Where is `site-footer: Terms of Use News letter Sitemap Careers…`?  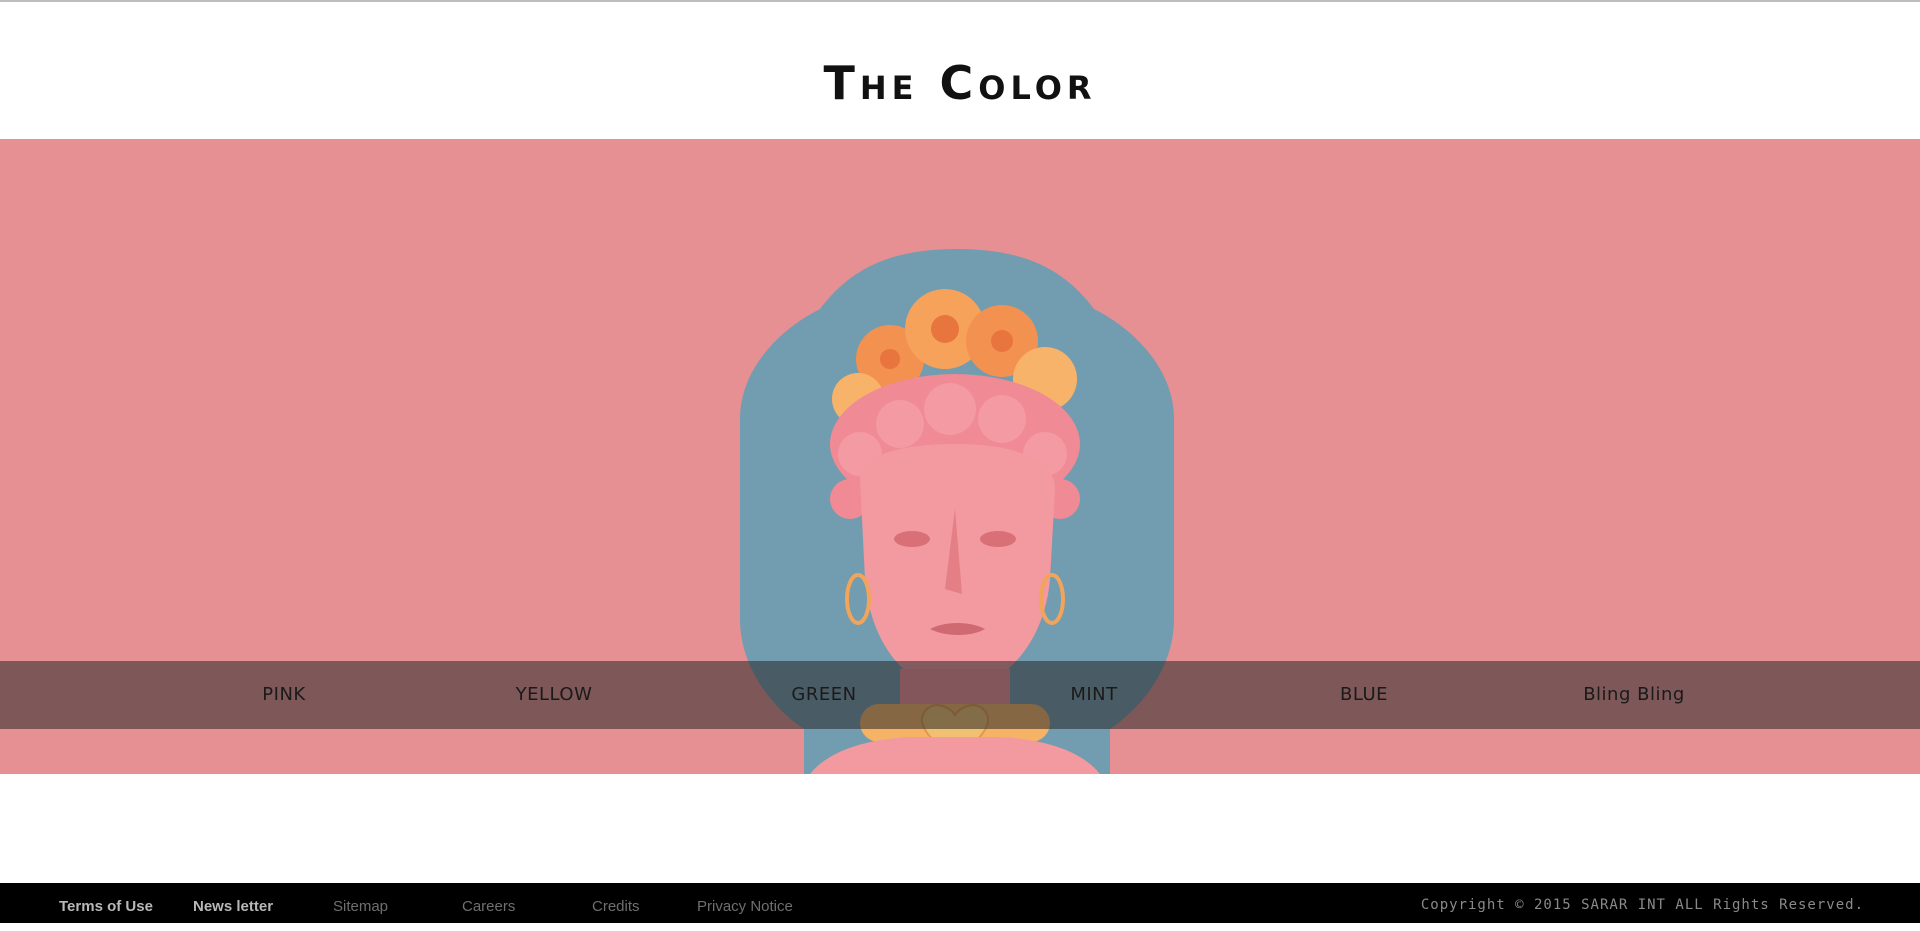
site-footer: Terms of Use News letter Sitemap Careers… is located at coordinates (960, 903).